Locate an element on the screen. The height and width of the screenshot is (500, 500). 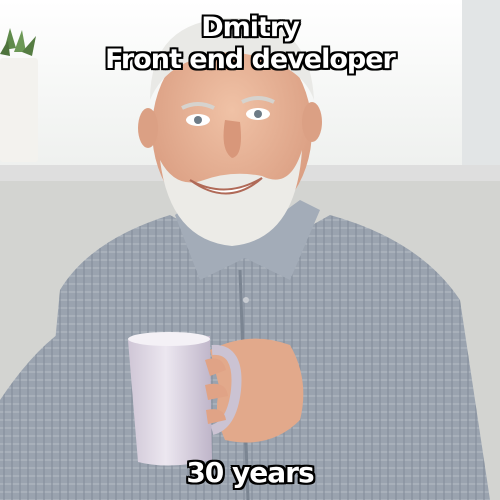
bottom-caption: 30 years is located at coordinates (250, 472).